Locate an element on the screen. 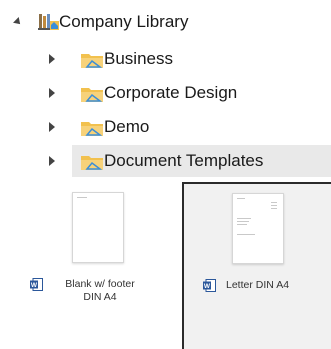 The image size is (331, 349). tree-item-label: Document Templates is located at coordinates (184, 160).